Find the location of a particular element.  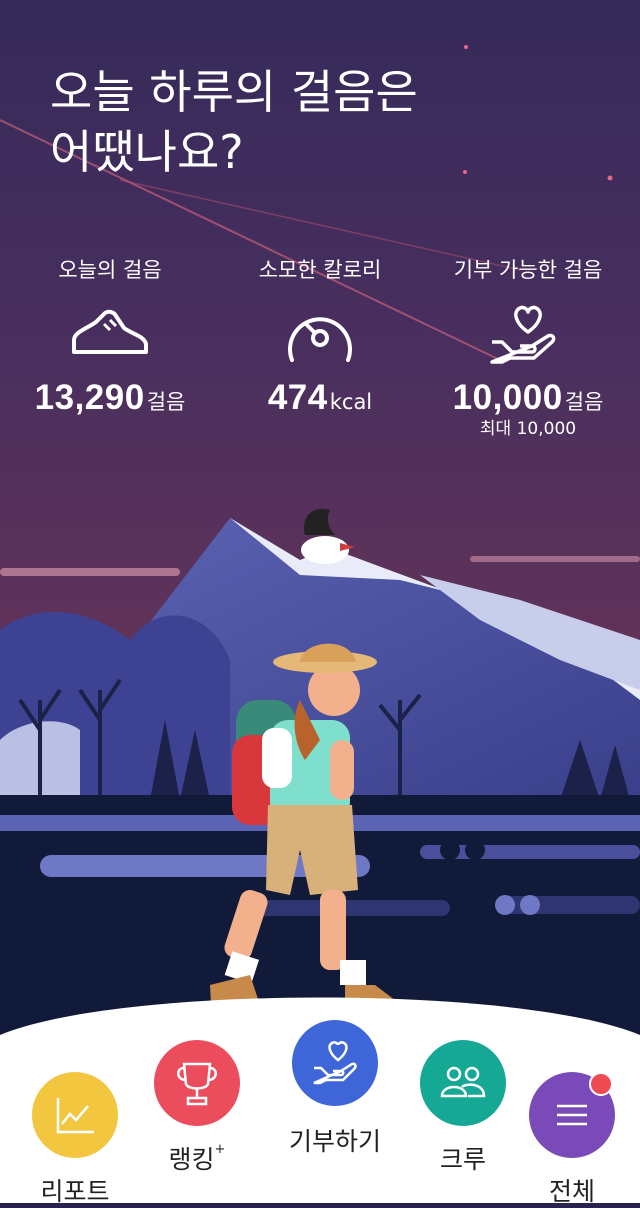

chart-icon is located at coordinates (75, 1116).